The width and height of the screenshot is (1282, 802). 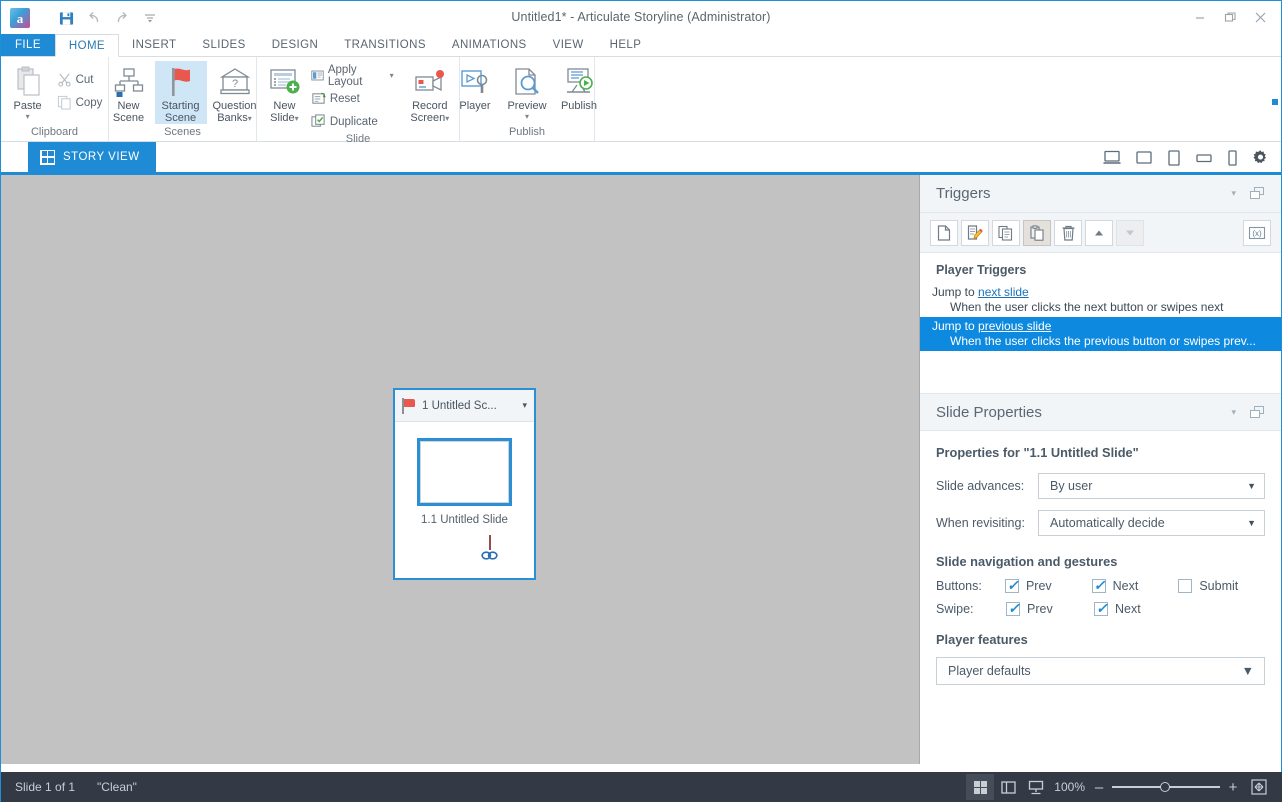 I want to click on presenter-view-icon, so click(x=1036, y=787).